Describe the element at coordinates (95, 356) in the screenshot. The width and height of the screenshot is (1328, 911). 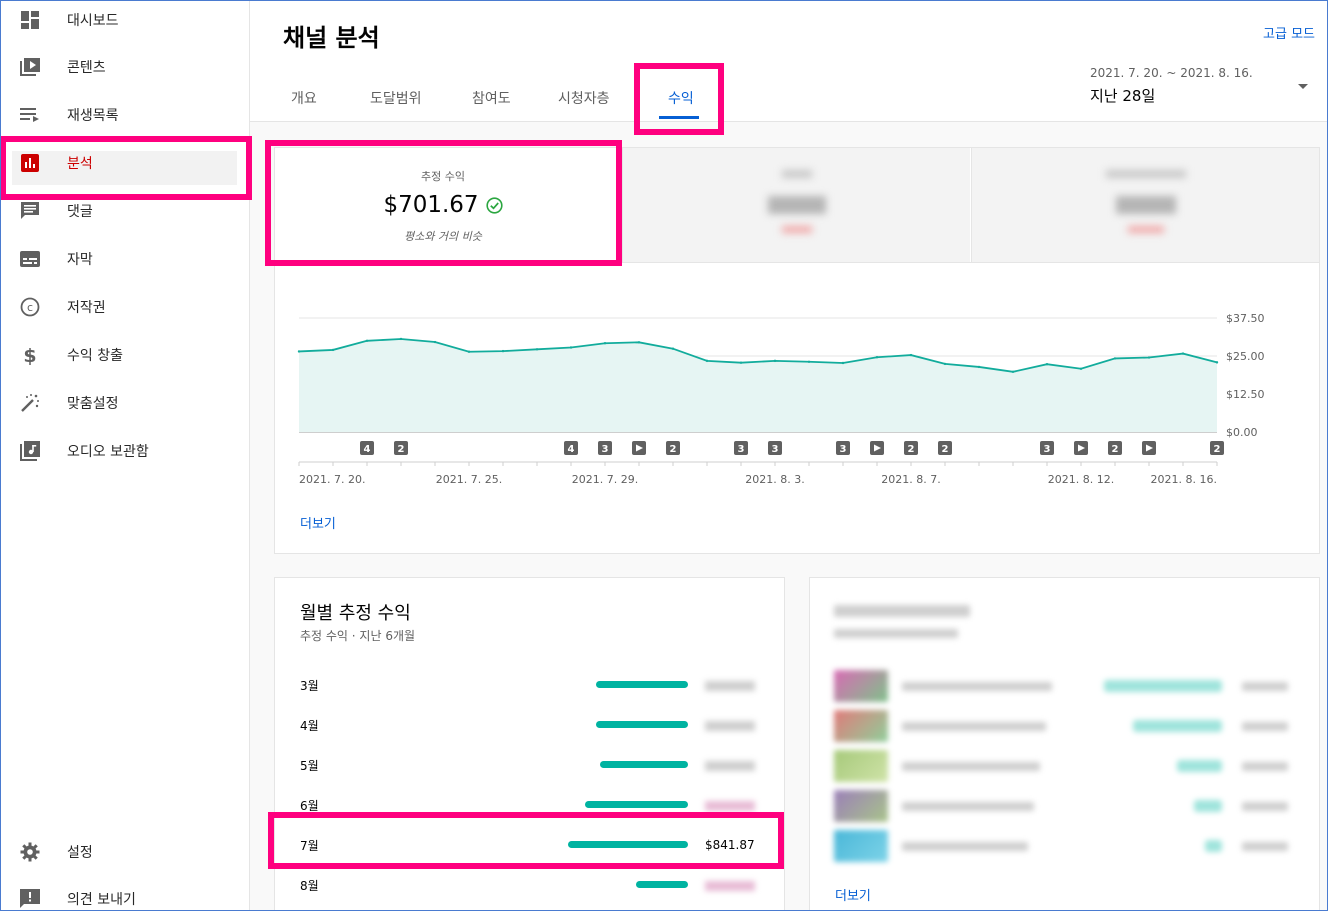
I see `sidebar-item-label: 수익 창출` at that location.